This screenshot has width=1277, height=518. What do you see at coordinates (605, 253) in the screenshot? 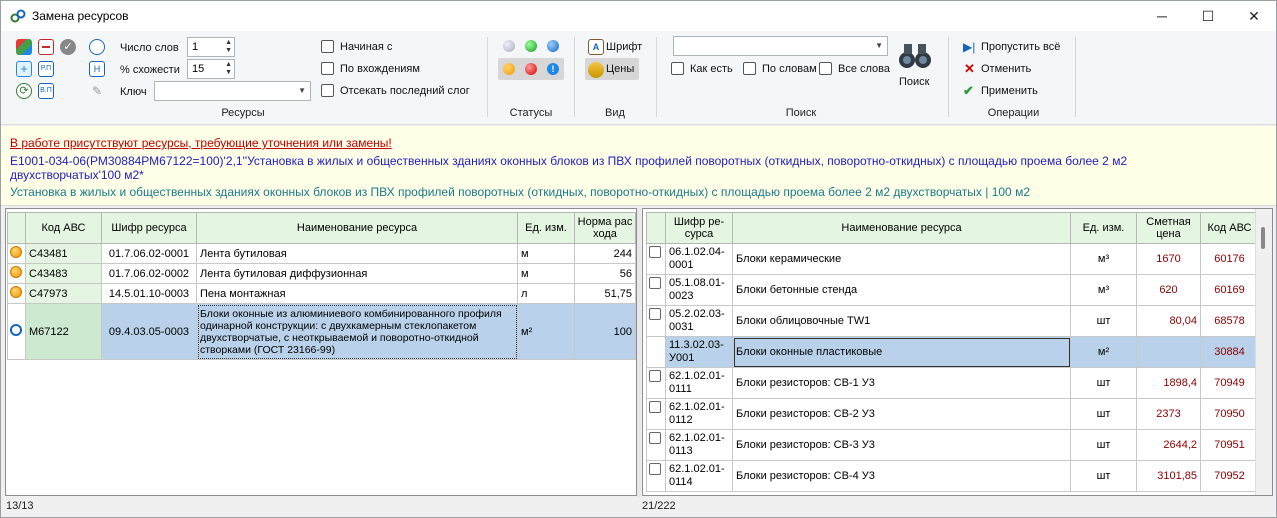
I see `norm-cell: 244` at bounding box center [605, 253].